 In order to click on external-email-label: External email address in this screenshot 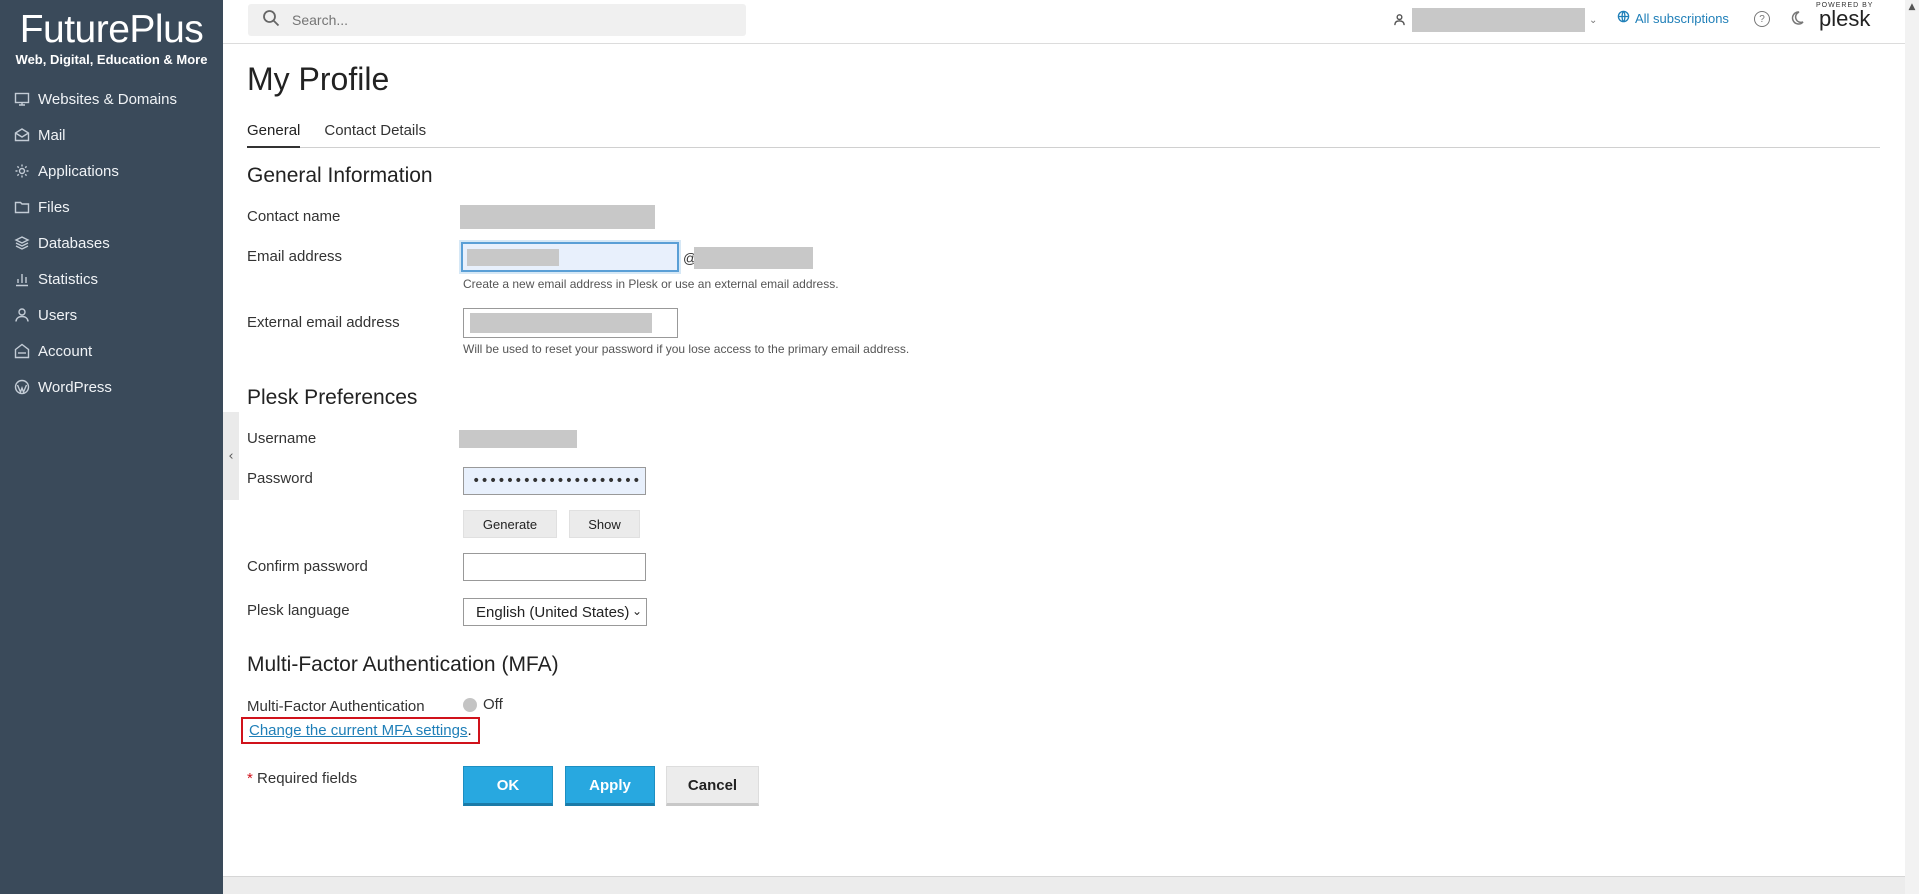, I will do `click(323, 322)`.